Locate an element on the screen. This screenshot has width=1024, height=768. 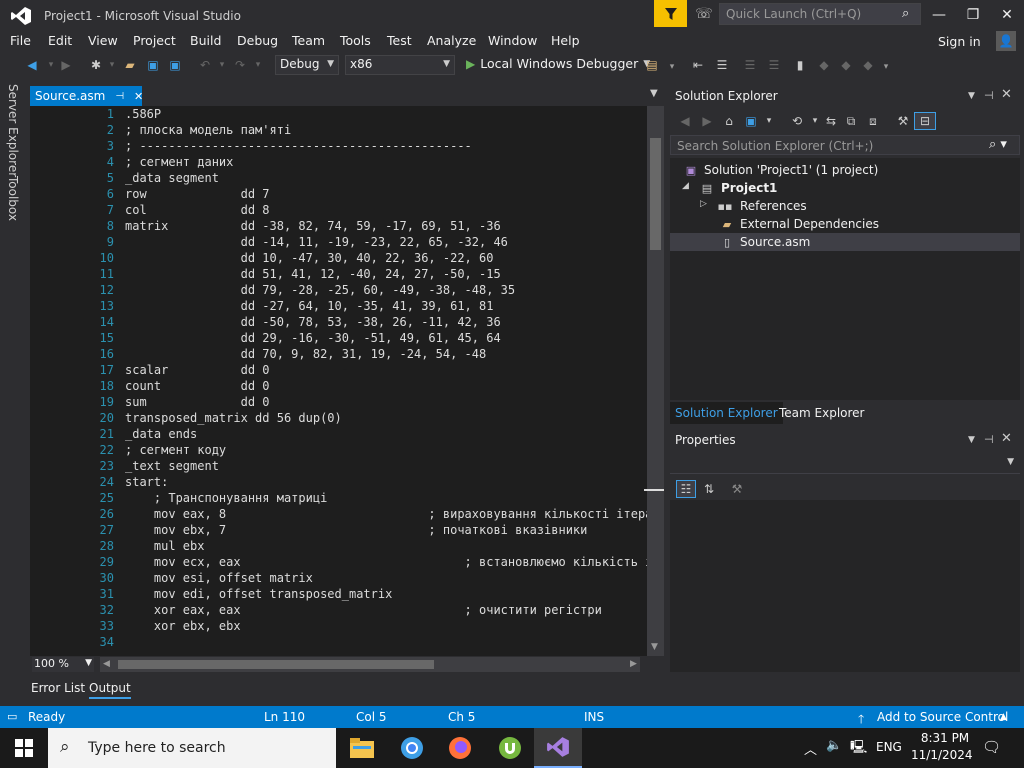
menu-tools: Tools is located at coordinates (355, 40).